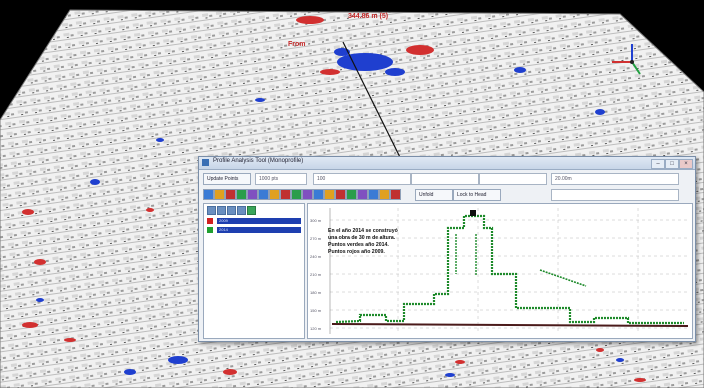 The height and width of the screenshot is (388, 704). Describe the element at coordinates (259, 230) in the screenshot. I see `layer-label: 2014` at that location.